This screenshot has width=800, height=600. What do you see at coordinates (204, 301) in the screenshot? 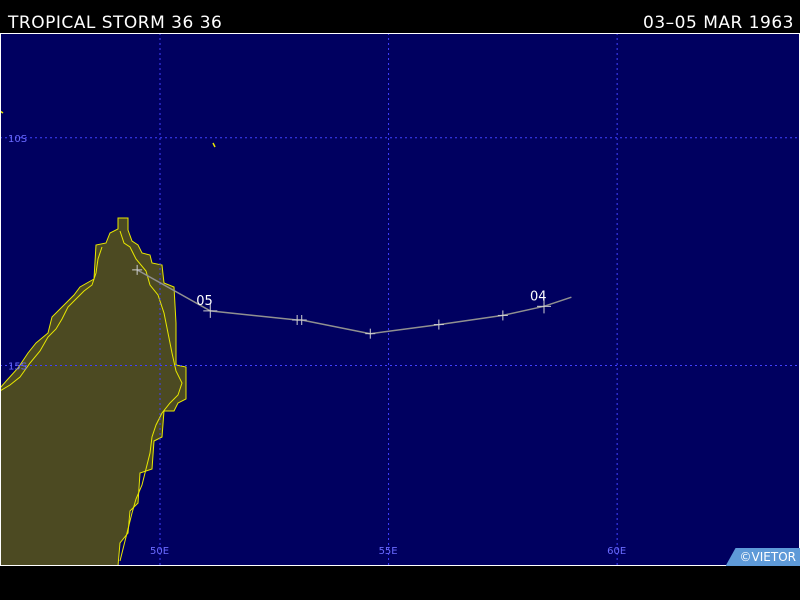
I see `day-label: 05` at bounding box center [204, 301].